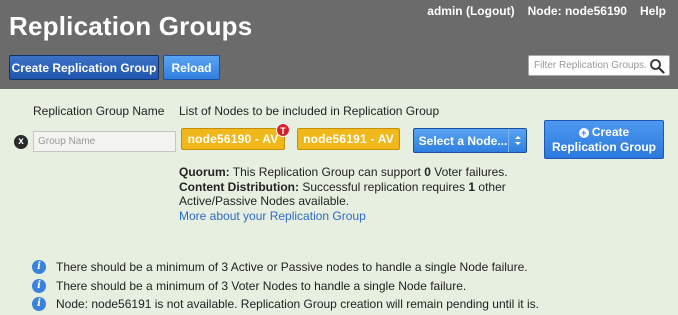 This screenshot has width=678, height=315. What do you see at coordinates (21, 142) in the screenshot?
I see `remove-row-icon: x` at bounding box center [21, 142].